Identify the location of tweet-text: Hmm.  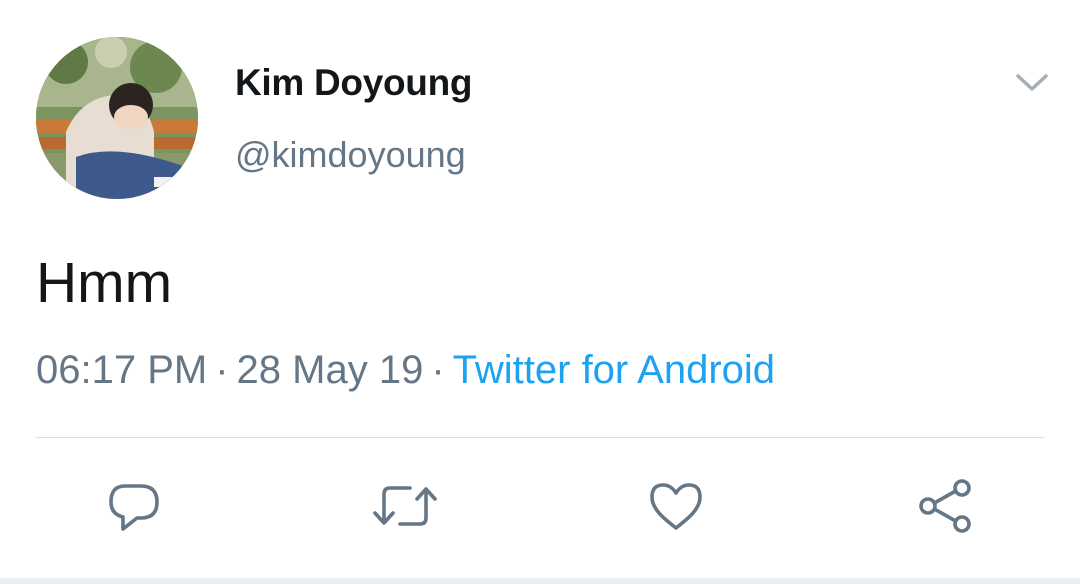
(104, 283).